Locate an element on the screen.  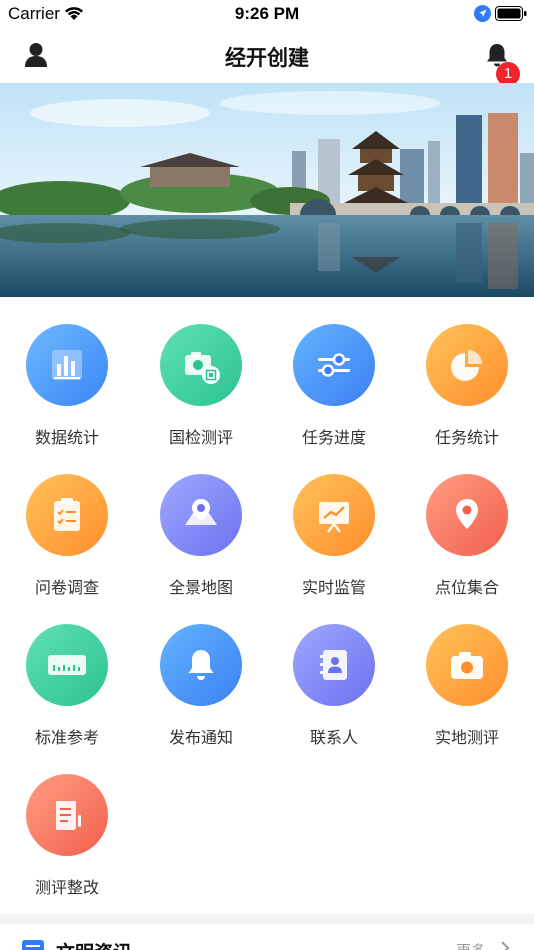
menu-item-label: 任务进度 is located at coordinates (333, 438).